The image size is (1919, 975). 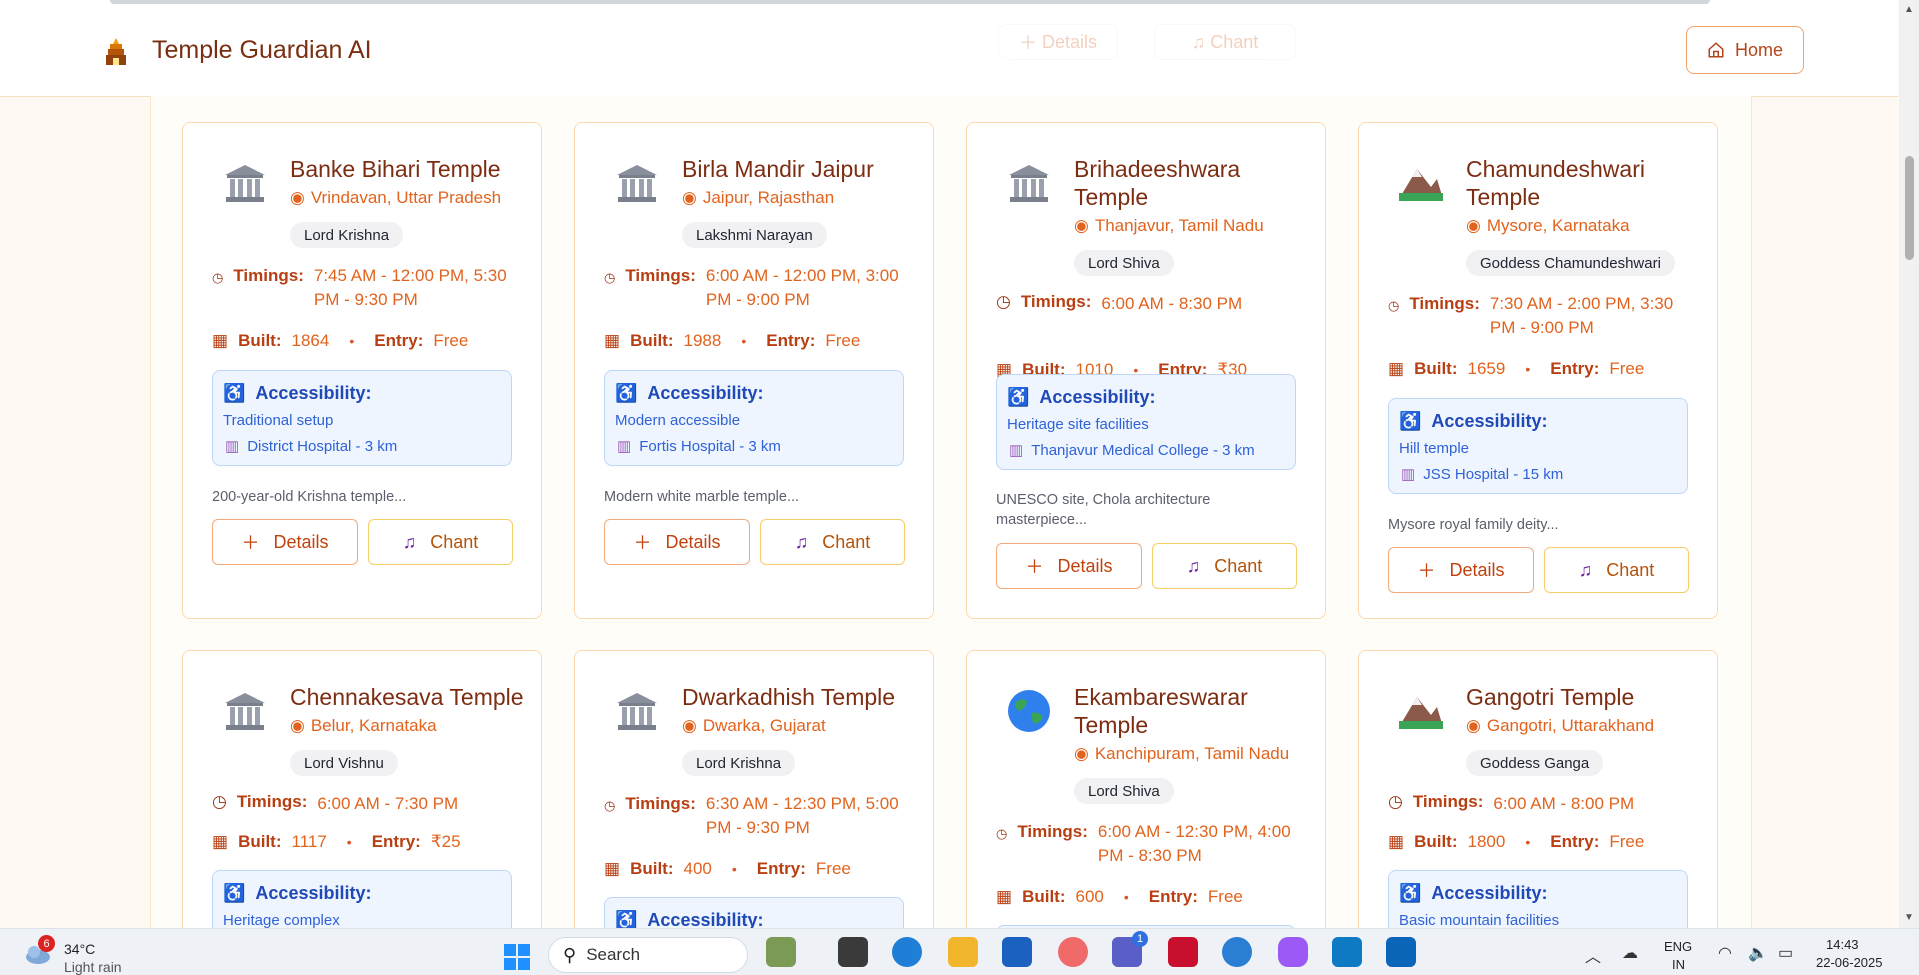 What do you see at coordinates (758, 197) in the screenshot?
I see `temple-location: ◉ Jaipur, Rajasthan` at bounding box center [758, 197].